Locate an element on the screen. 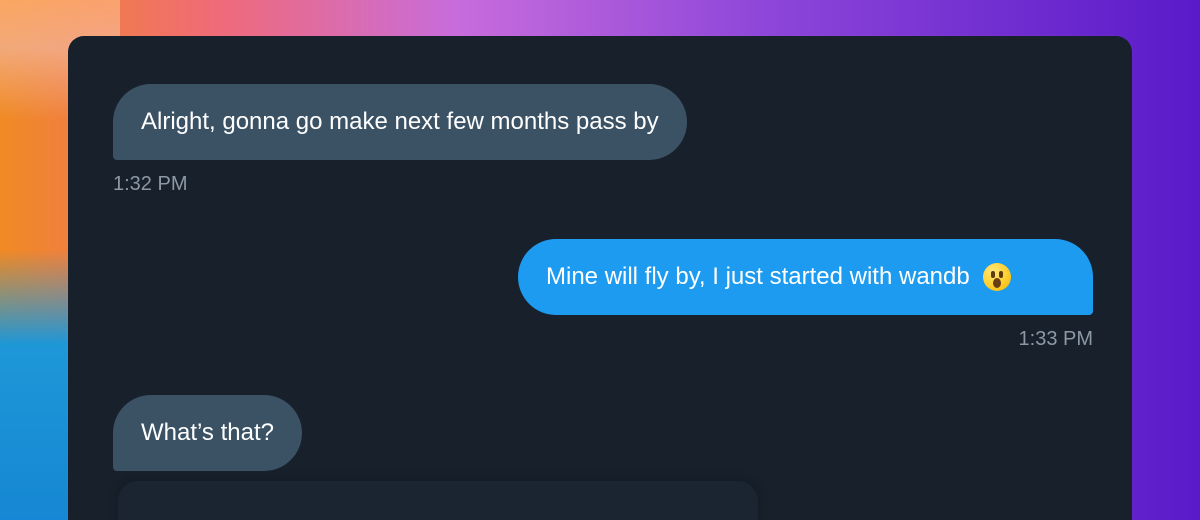  embedded-preview-card is located at coordinates (438, 500).